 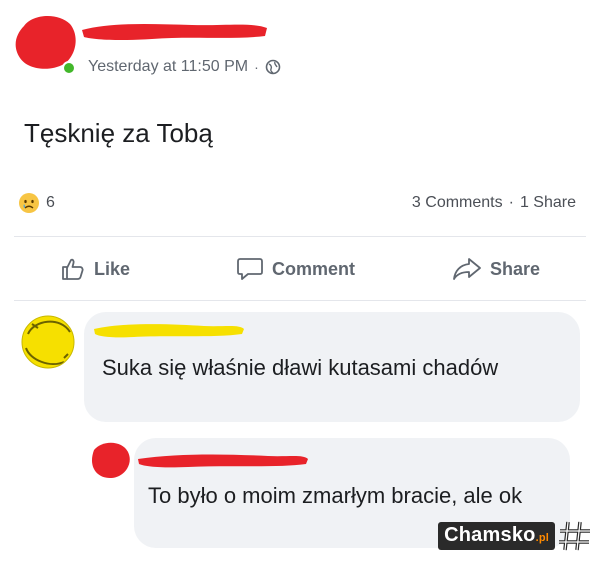 What do you see at coordinates (73, 269) in the screenshot?
I see `thumbs-up-icon` at bounding box center [73, 269].